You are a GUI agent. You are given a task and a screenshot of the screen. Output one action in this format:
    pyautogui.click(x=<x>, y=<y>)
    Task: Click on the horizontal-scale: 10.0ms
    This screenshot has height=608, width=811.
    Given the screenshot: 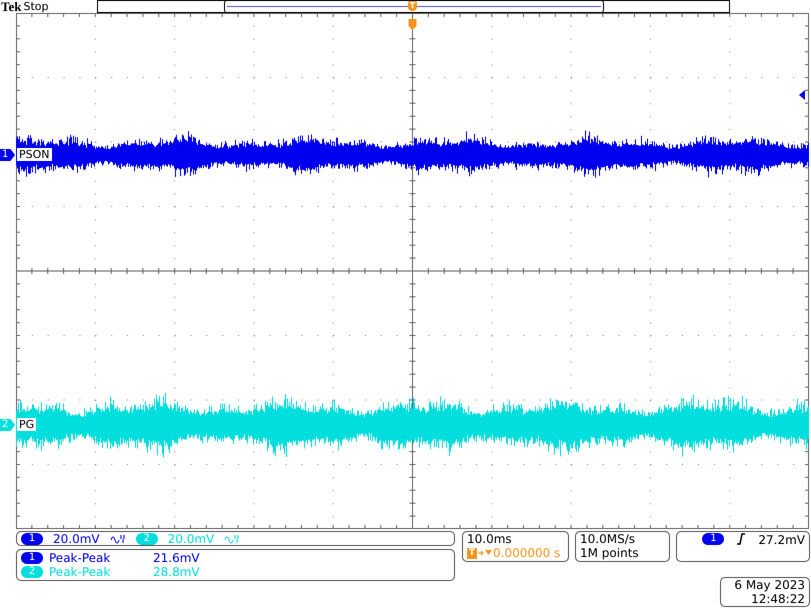 What is the action you would take?
    pyautogui.click(x=490, y=539)
    